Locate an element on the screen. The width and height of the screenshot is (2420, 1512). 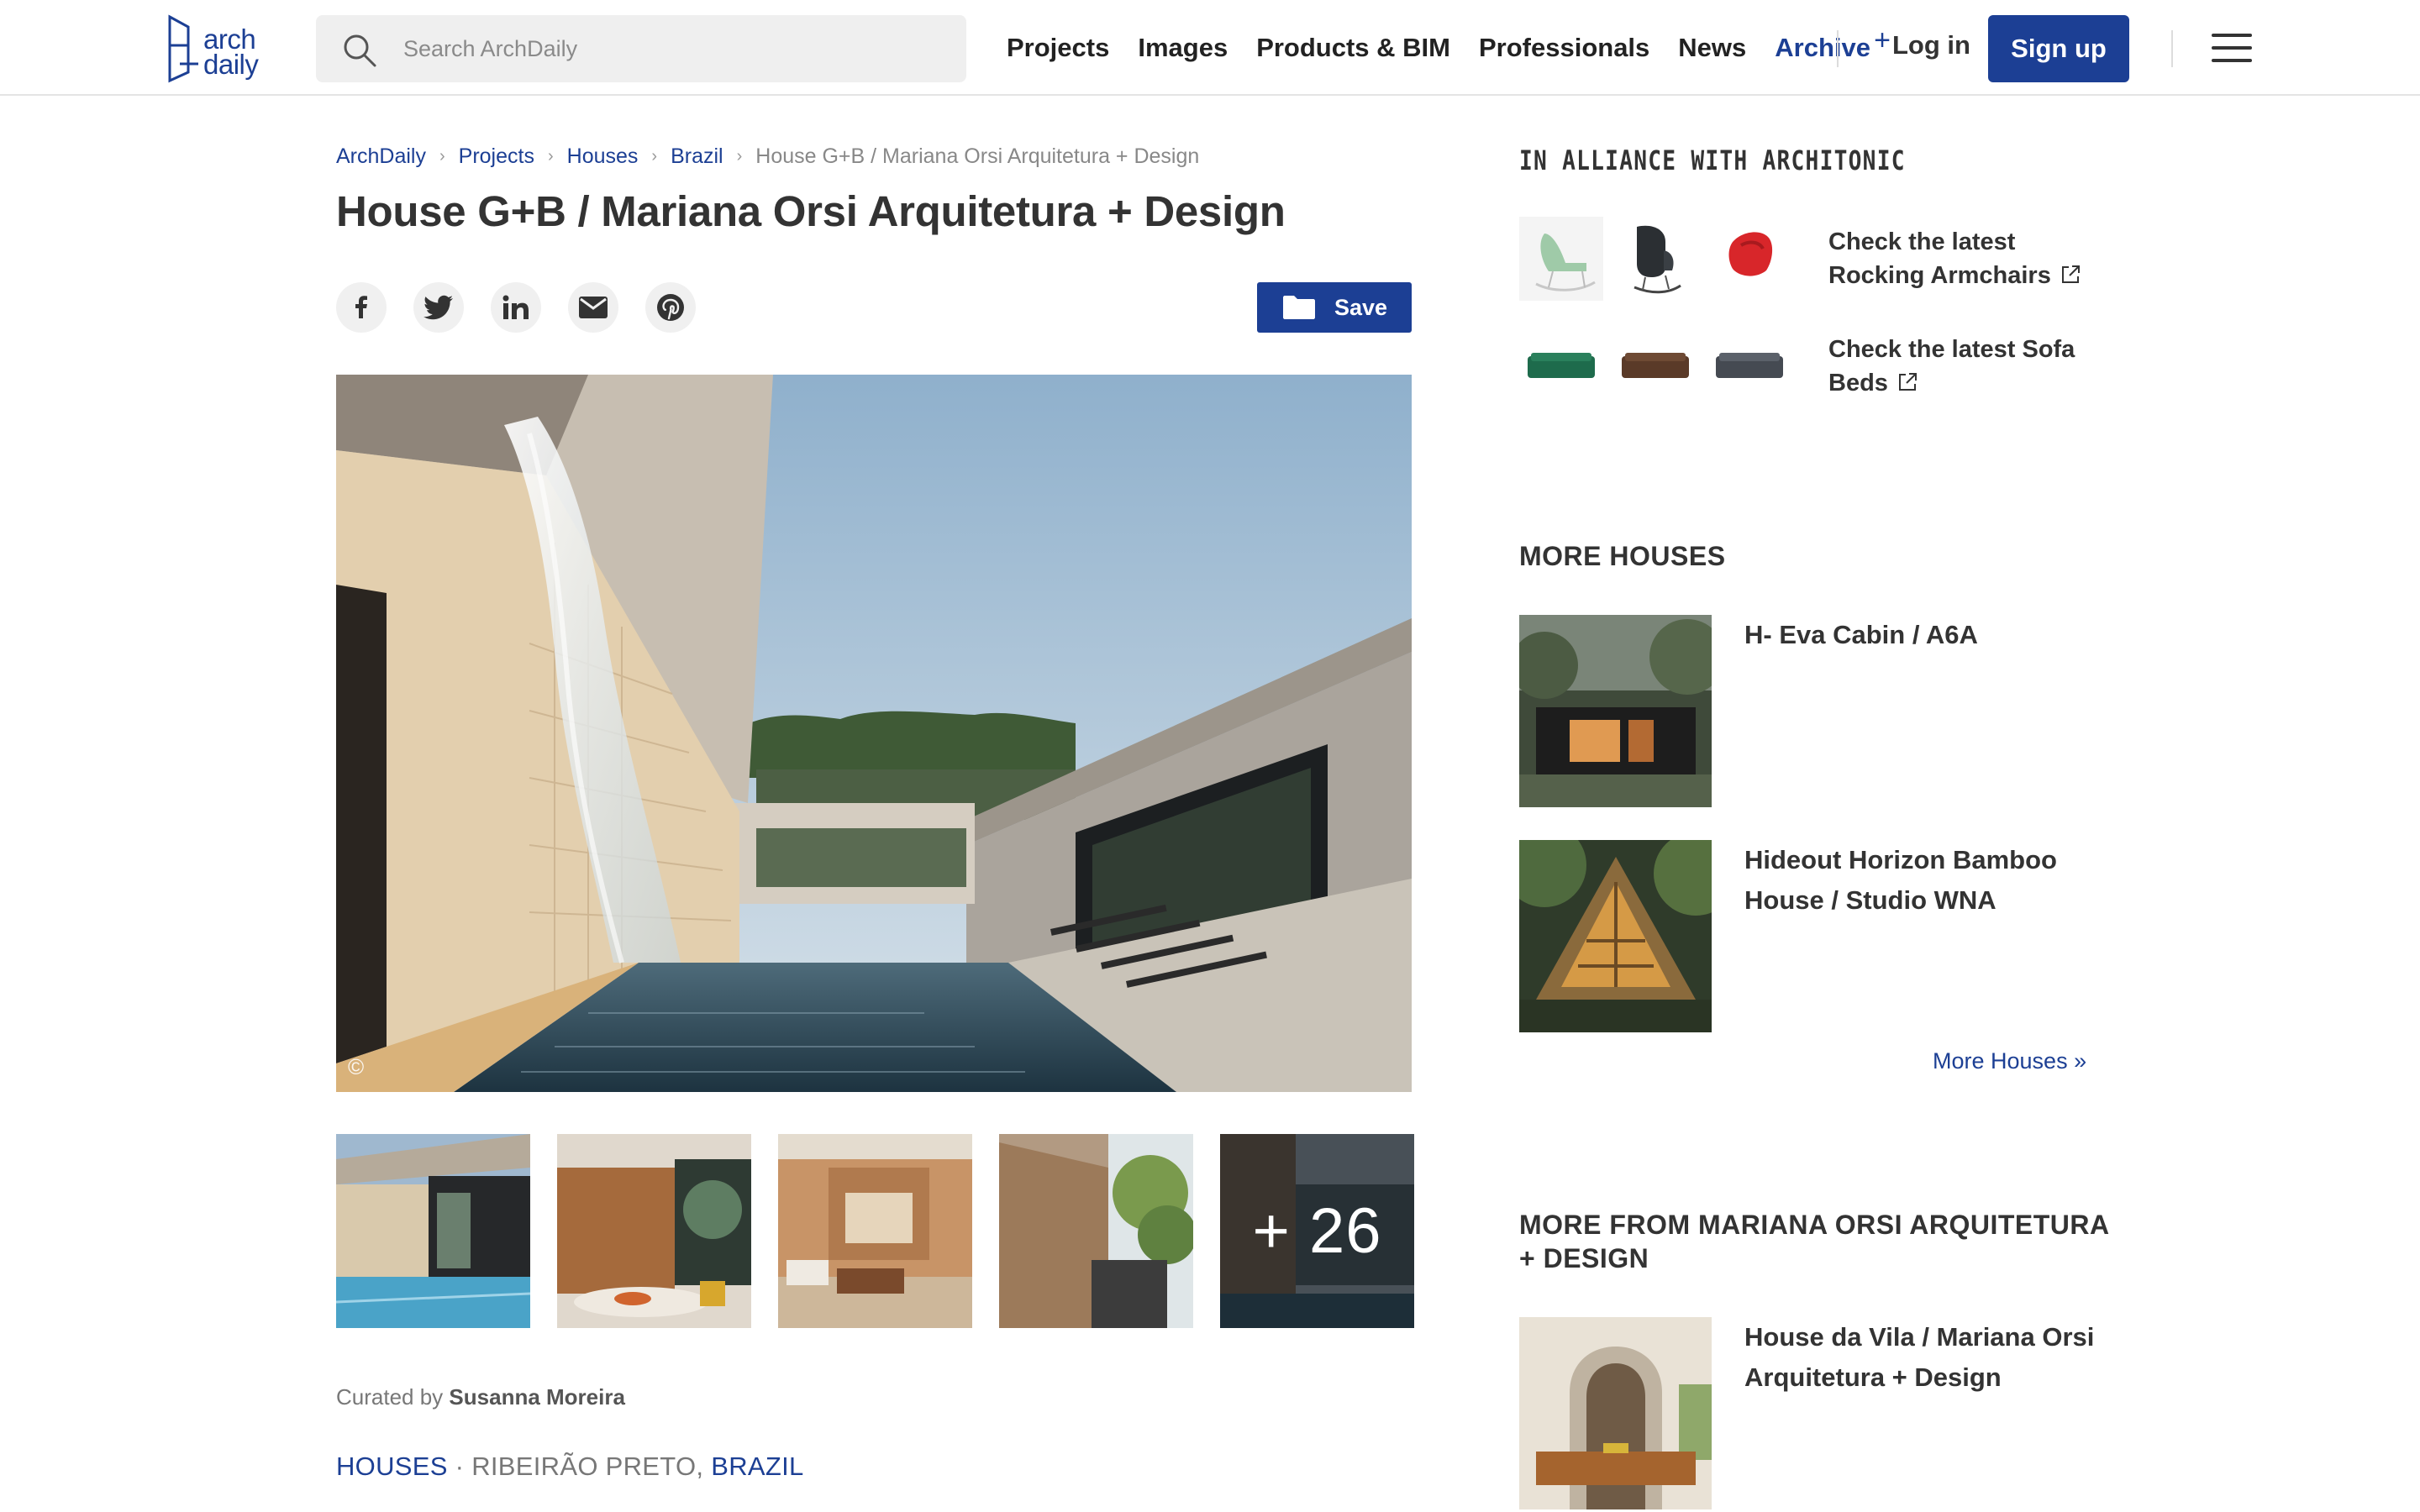
bamboo-house-photo is located at coordinates (1616, 936).